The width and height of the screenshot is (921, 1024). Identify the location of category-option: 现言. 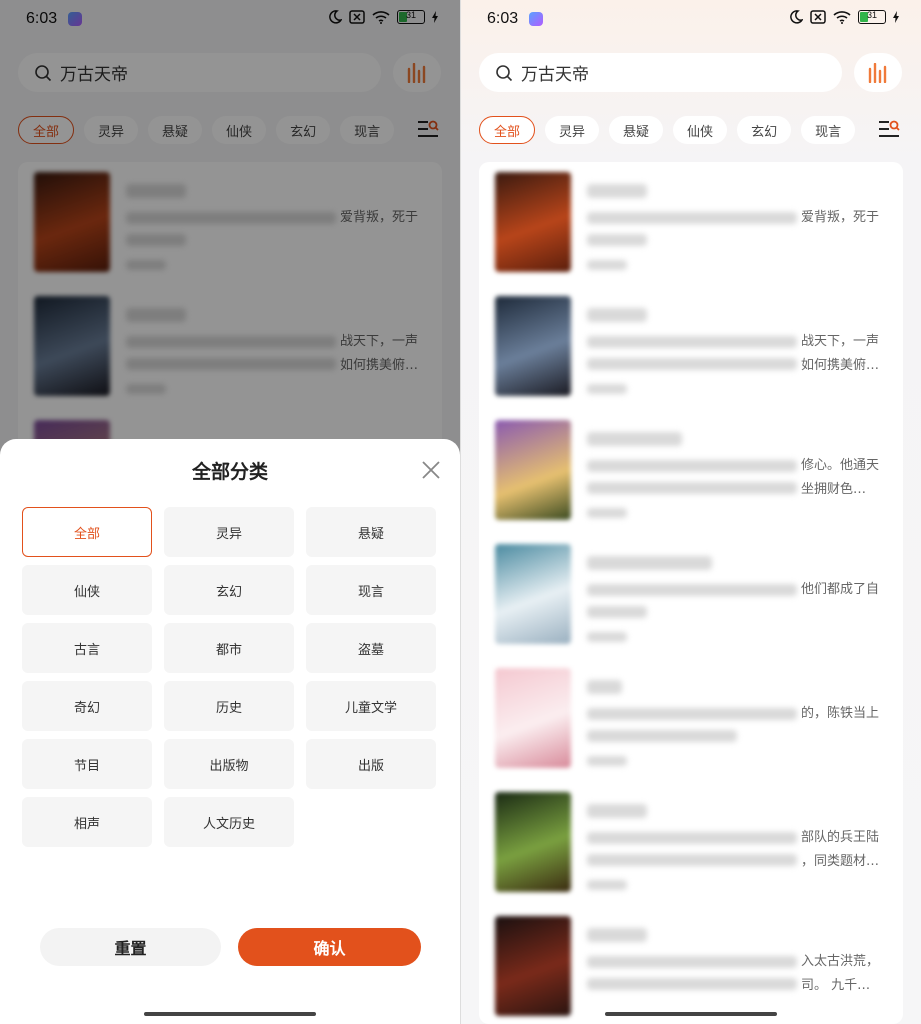
(371, 590).